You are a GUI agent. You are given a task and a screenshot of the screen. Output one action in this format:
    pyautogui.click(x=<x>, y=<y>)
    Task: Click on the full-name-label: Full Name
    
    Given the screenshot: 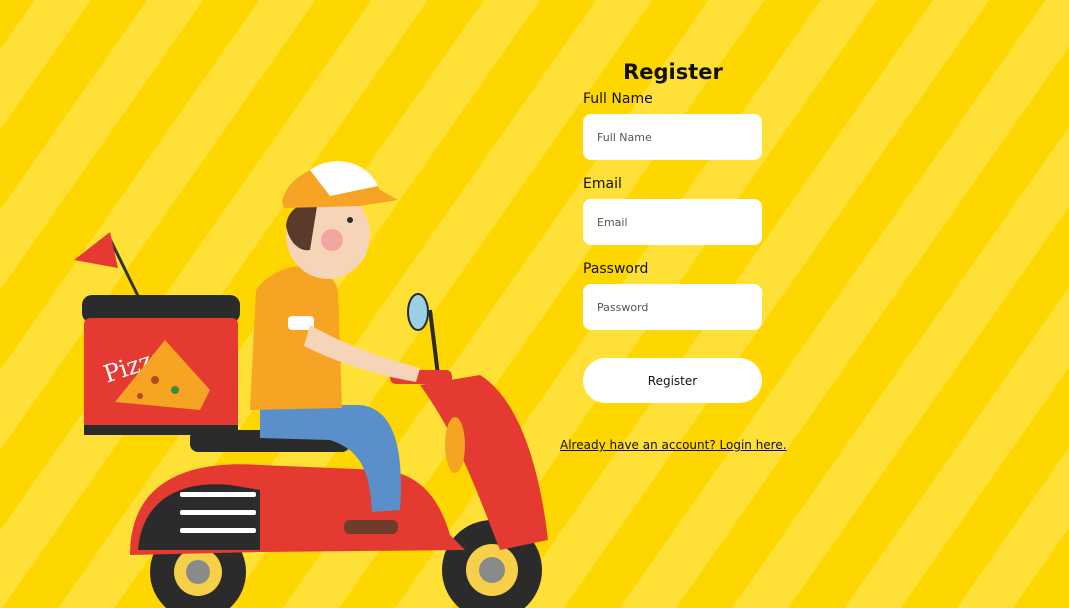 What is the action you would take?
    pyautogui.click(x=618, y=99)
    